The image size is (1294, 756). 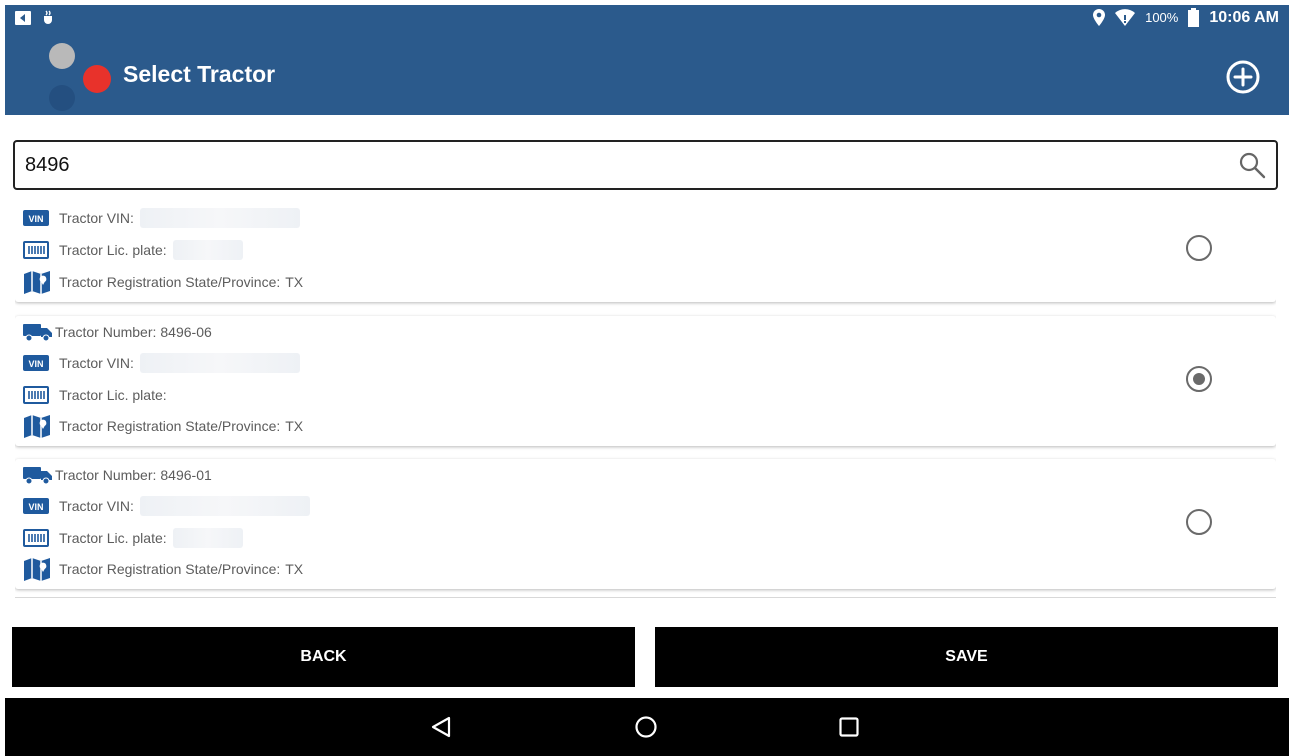 I want to click on battery-icon, so click(x=1194, y=17).